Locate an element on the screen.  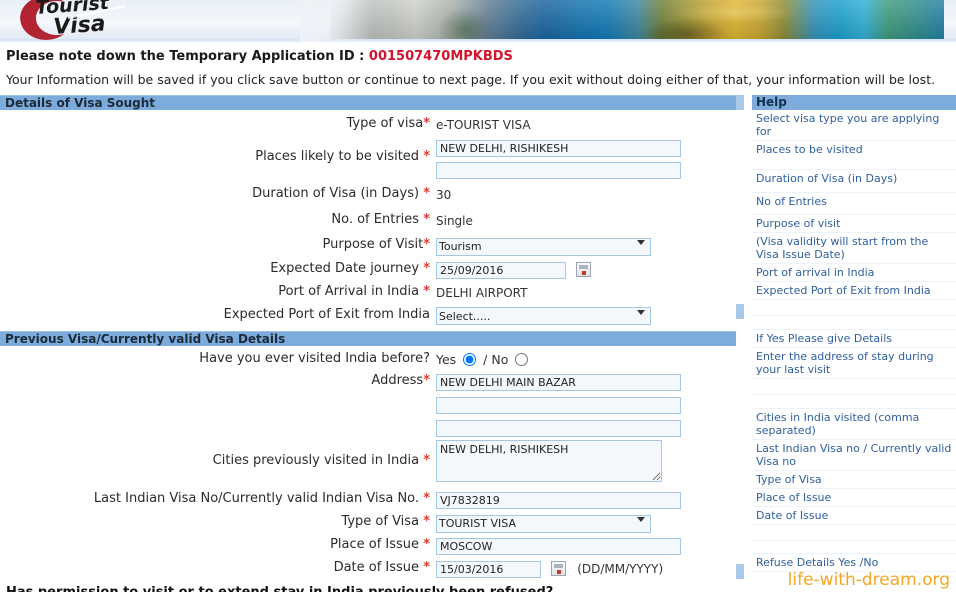
help-item: No of Entries is located at coordinates (854, 204).